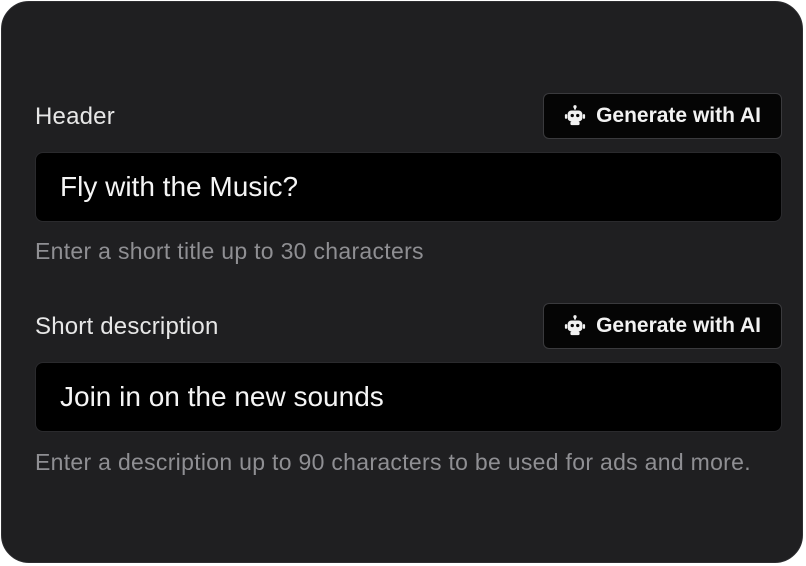  Describe the element at coordinates (408, 327) in the screenshot. I see `description-label-row: Short description Generate with AI` at that location.